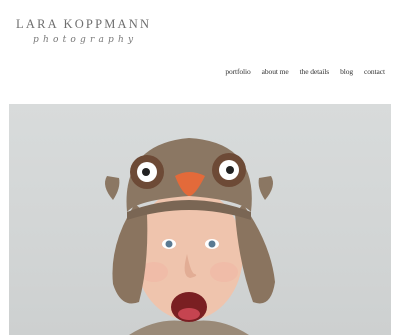 This screenshot has height=335, width=400. I want to click on logo-tagline: photography, so click(85, 40).